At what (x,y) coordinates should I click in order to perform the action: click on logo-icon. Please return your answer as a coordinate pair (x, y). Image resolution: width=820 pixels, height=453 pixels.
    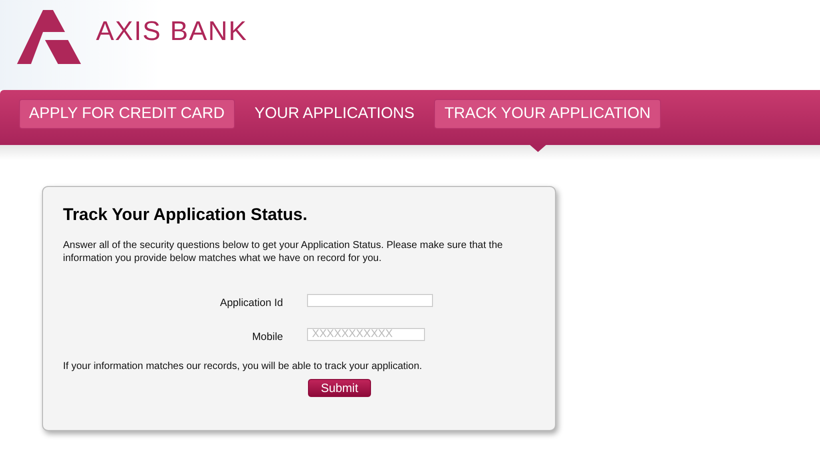
    Looking at the image, I should click on (49, 37).